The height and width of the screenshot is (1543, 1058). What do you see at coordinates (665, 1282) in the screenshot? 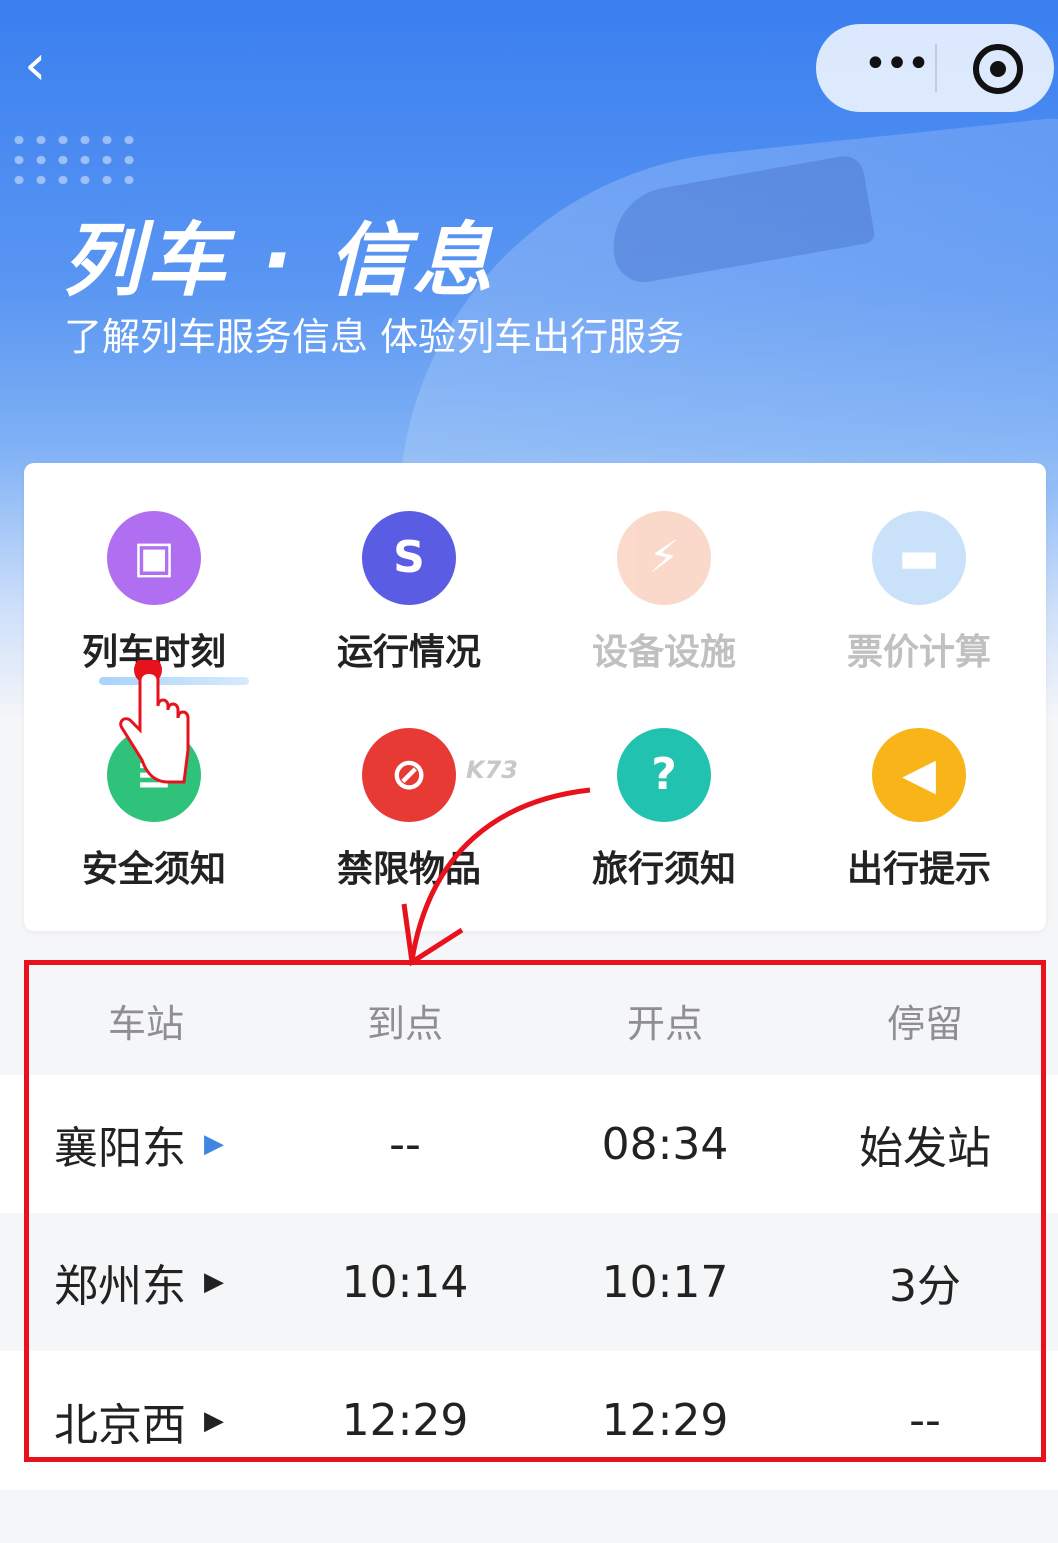
I see `depart-time: 10:17` at bounding box center [665, 1282].